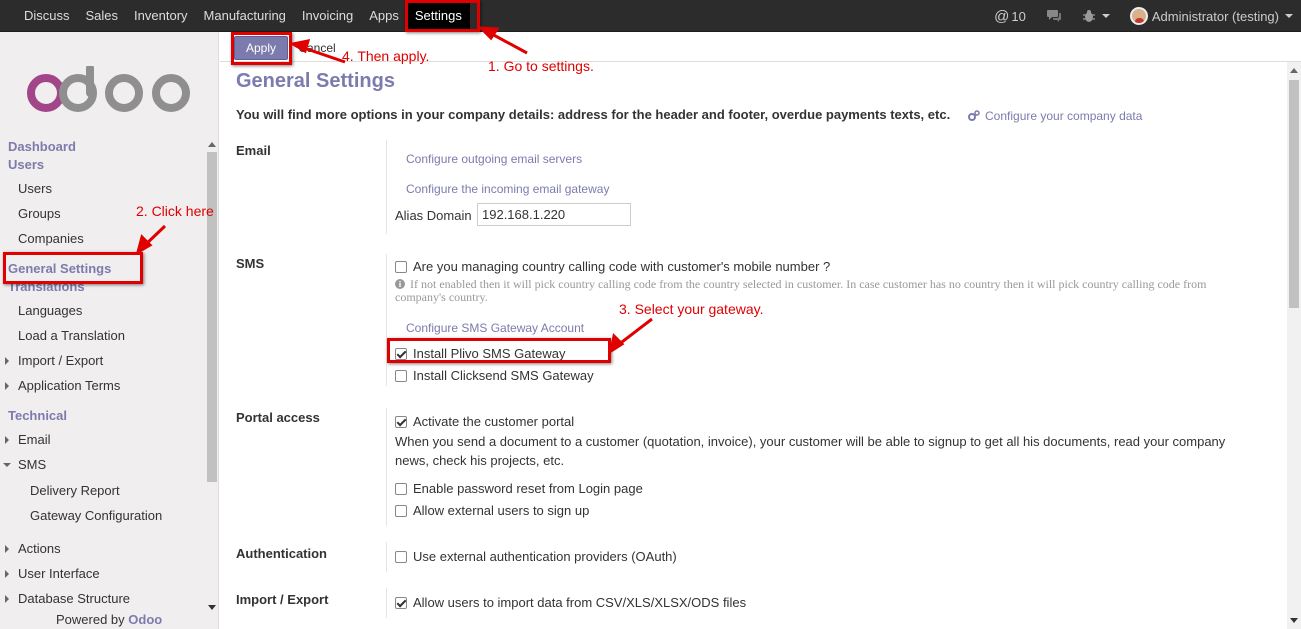  I want to click on configure-company-link: Configure your company data, so click(1055, 116).